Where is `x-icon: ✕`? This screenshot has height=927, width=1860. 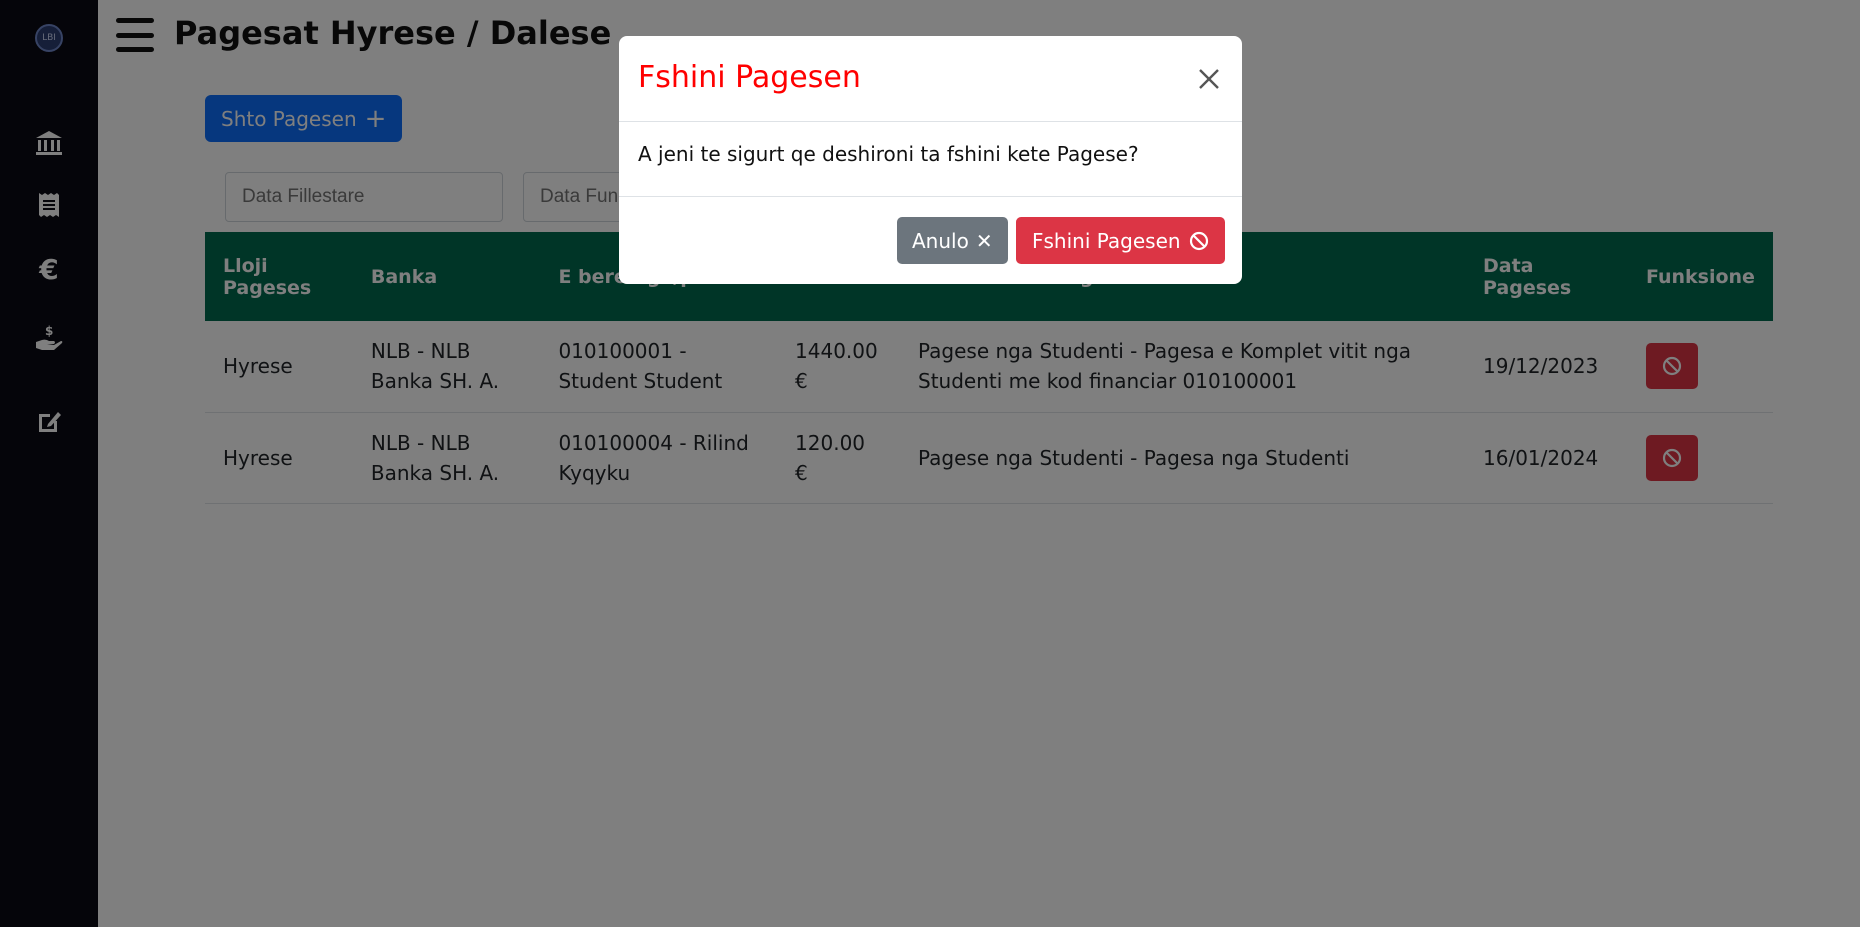
x-icon: ✕ is located at coordinates (984, 240).